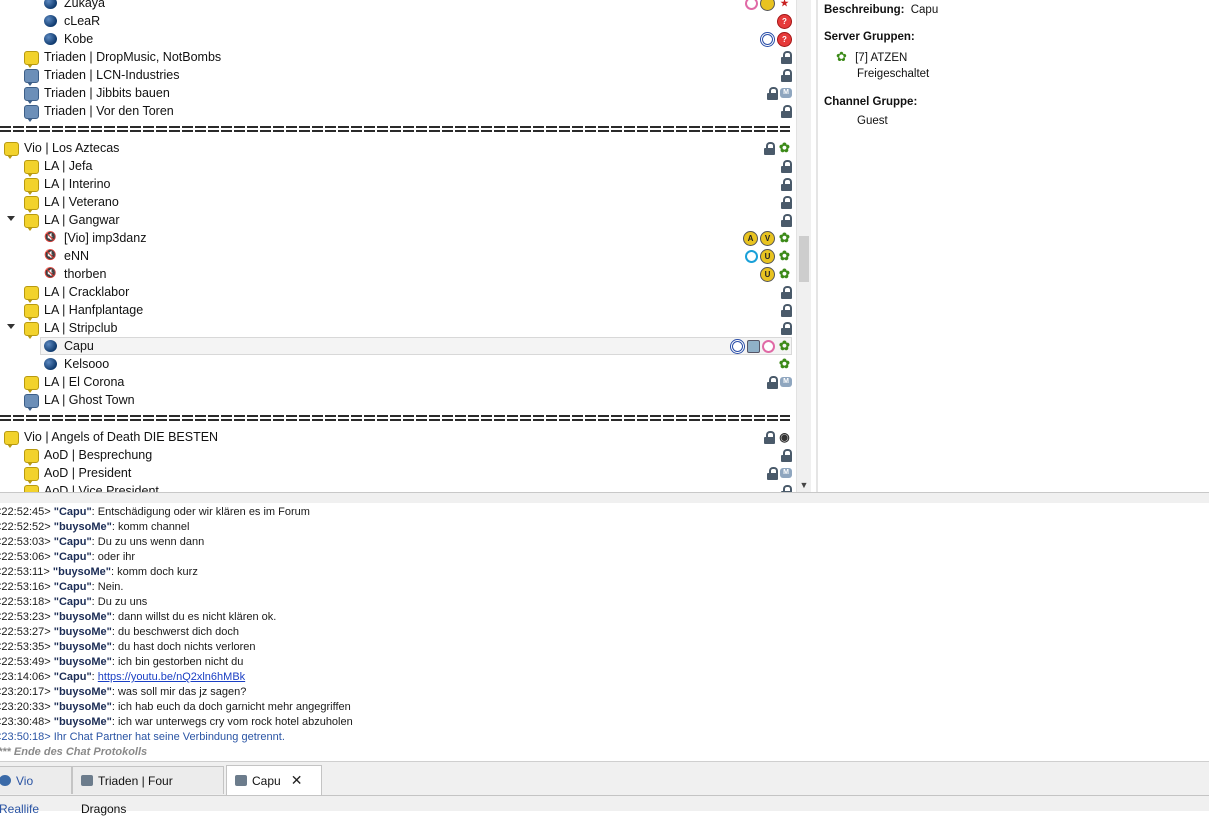 Image resolution: width=1209 pixels, height=823 pixels. Describe the element at coordinates (72, 148) in the screenshot. I see `channel-name: Vio | Los Aztecas` at that location.